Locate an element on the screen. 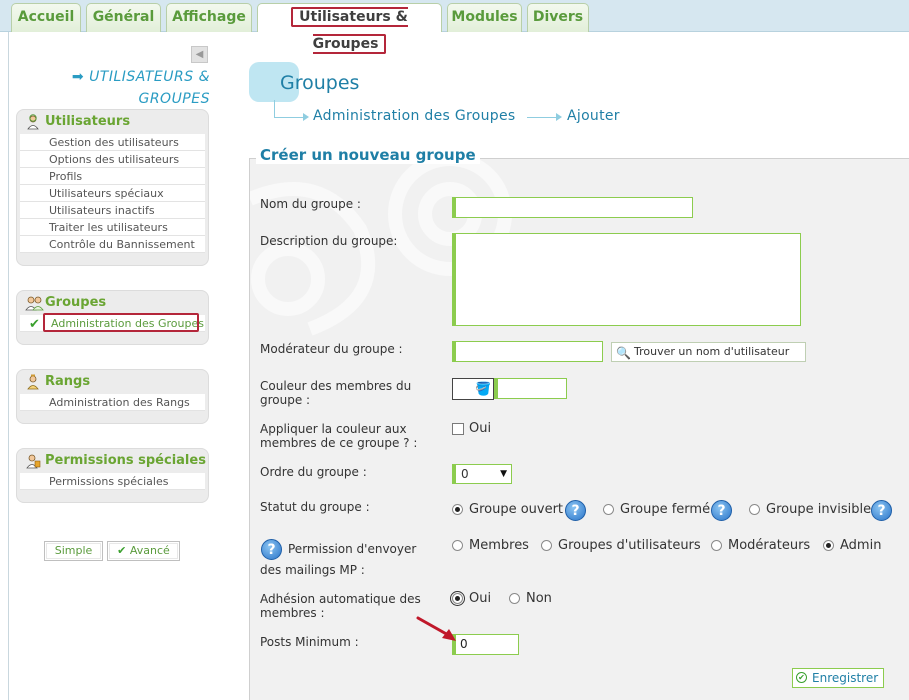  tab-label: Modules is located at coordinates (484, 17).